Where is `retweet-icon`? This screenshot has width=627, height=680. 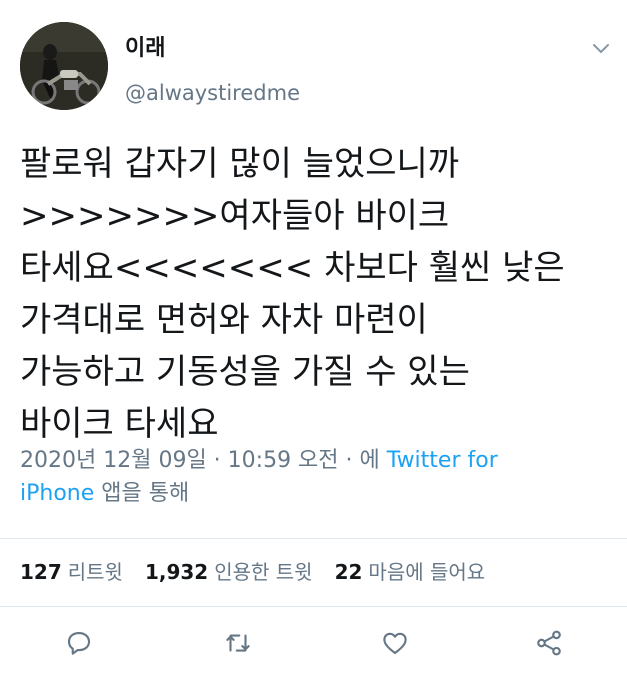
retweet-icon is located at coordinates (238, 643).